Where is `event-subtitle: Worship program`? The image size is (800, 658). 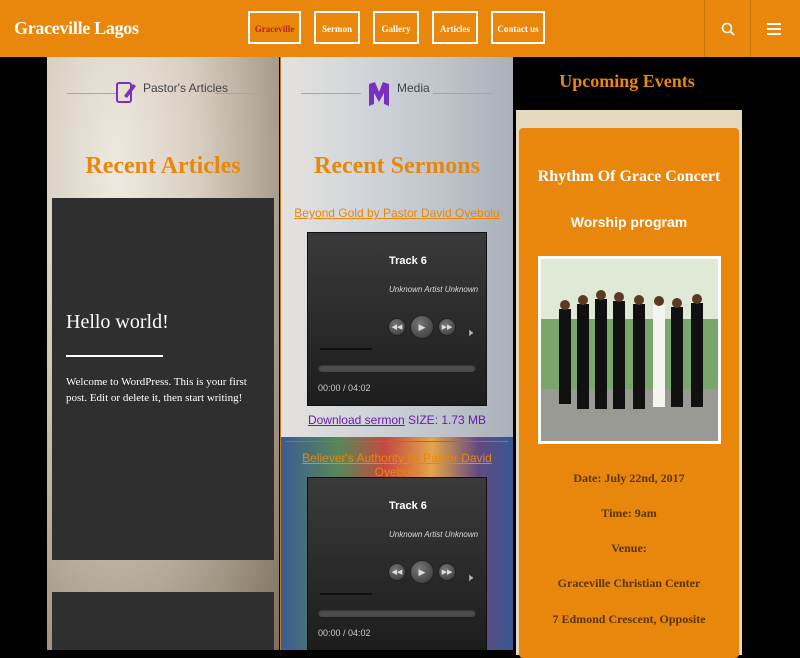
event-subtitle: Worship program is located at coordinates (629, 222).